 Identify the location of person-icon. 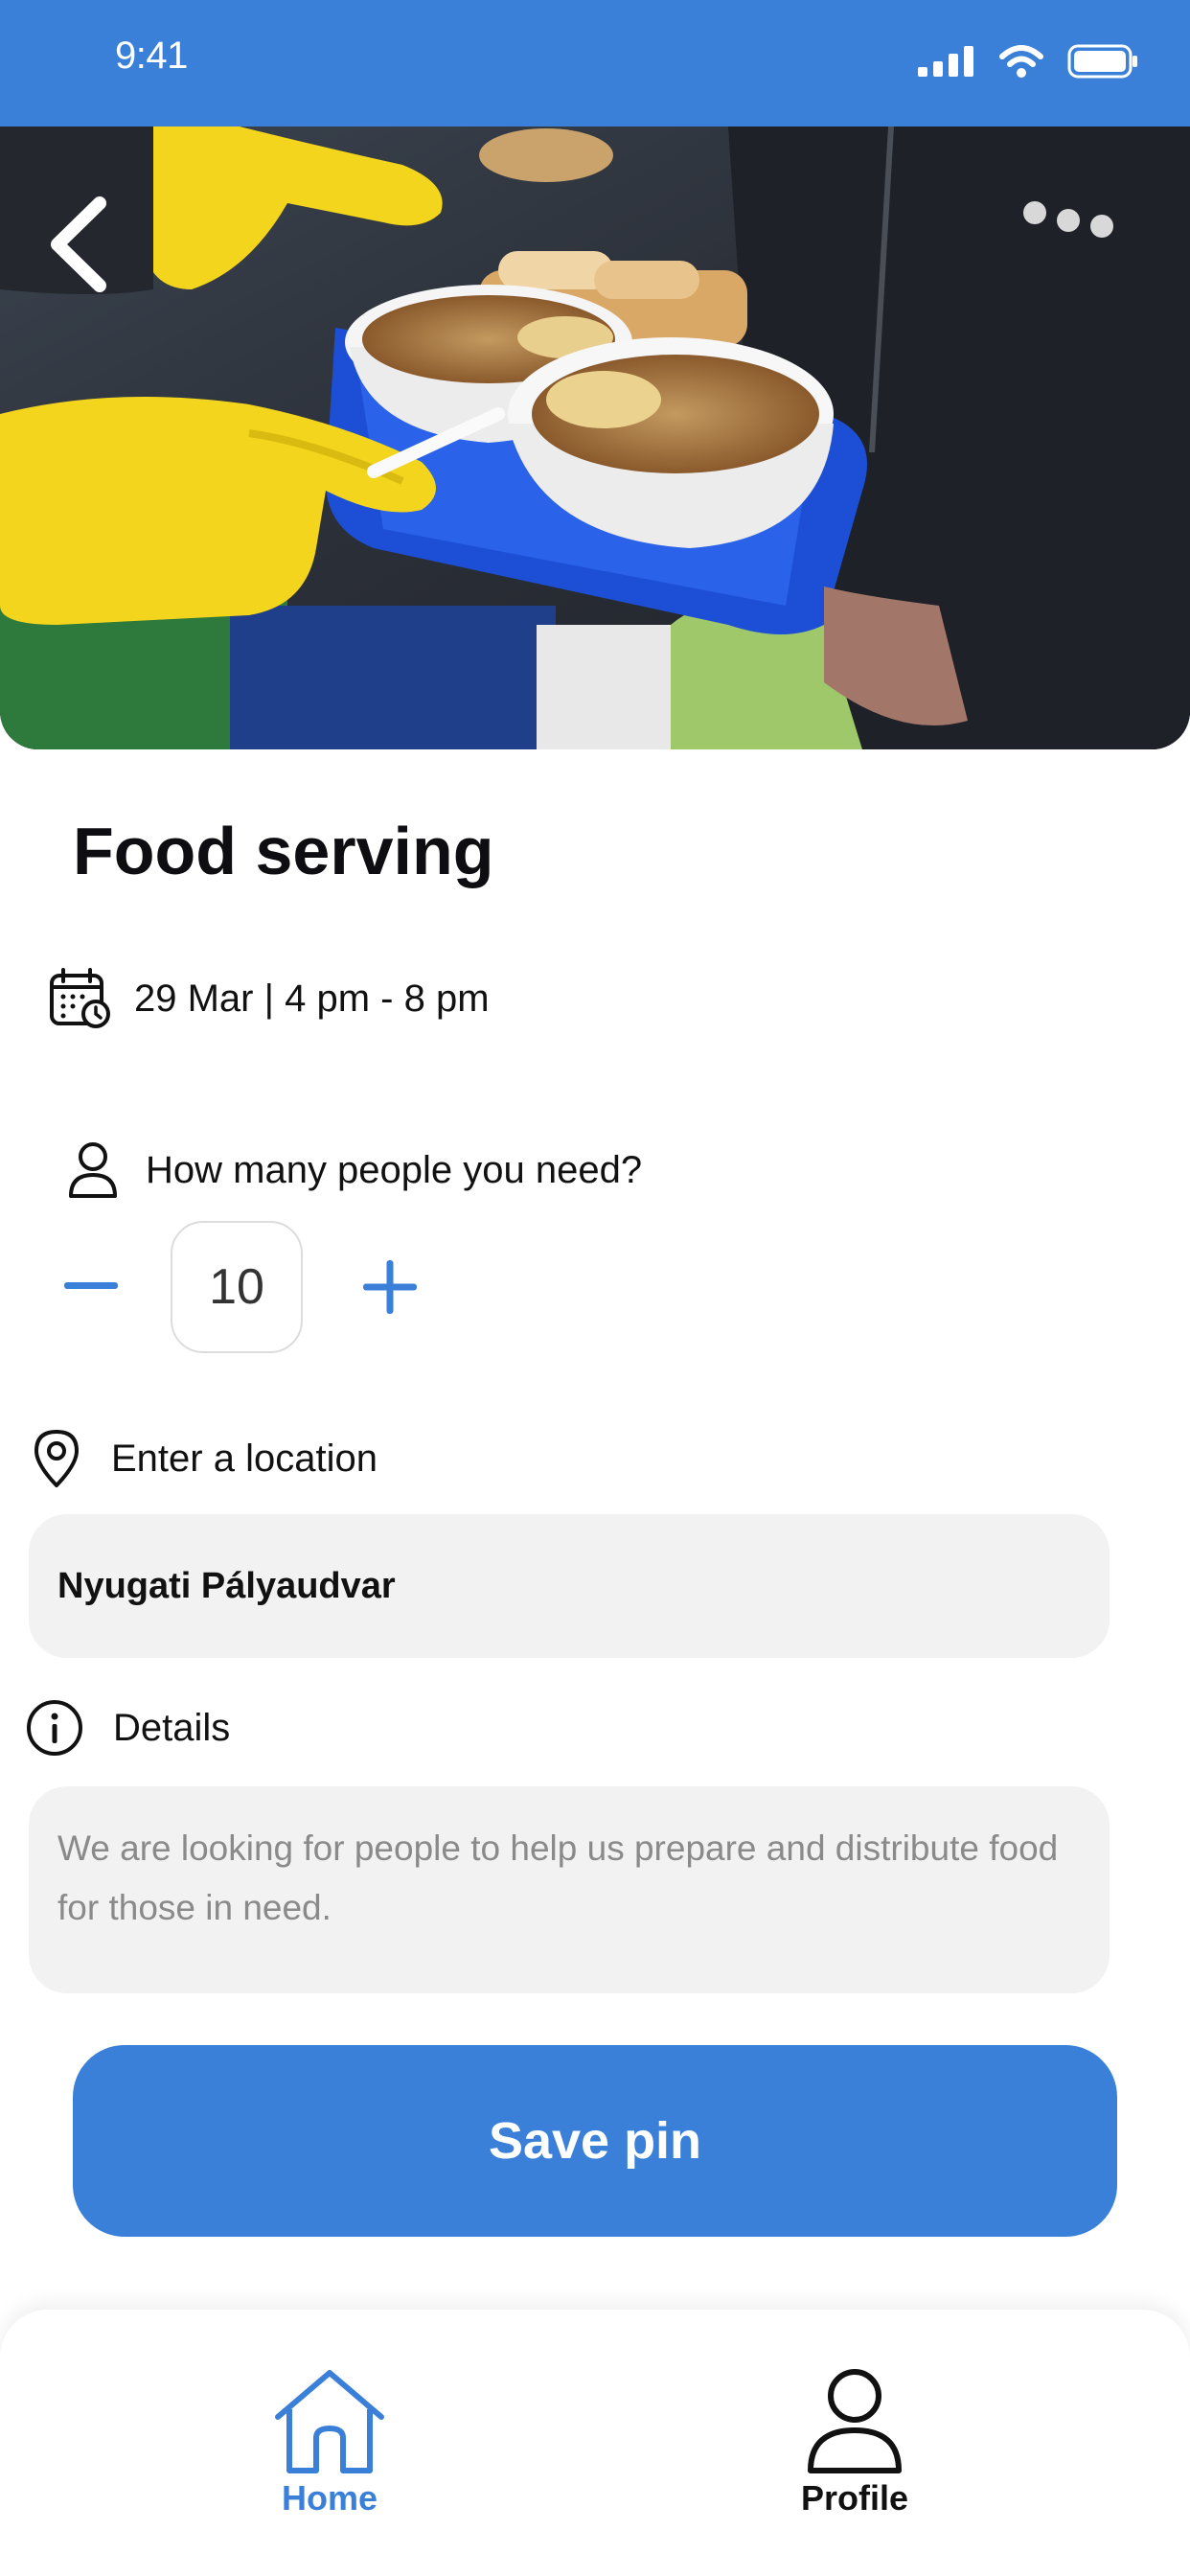
(93, 1170).